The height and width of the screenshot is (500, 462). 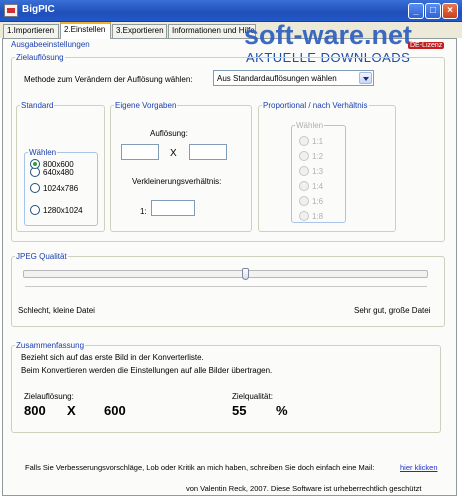 What do you see at coordinates (71, 410) in the screenshot?
I see `summary-times: X` at bounding box center [71, 410].